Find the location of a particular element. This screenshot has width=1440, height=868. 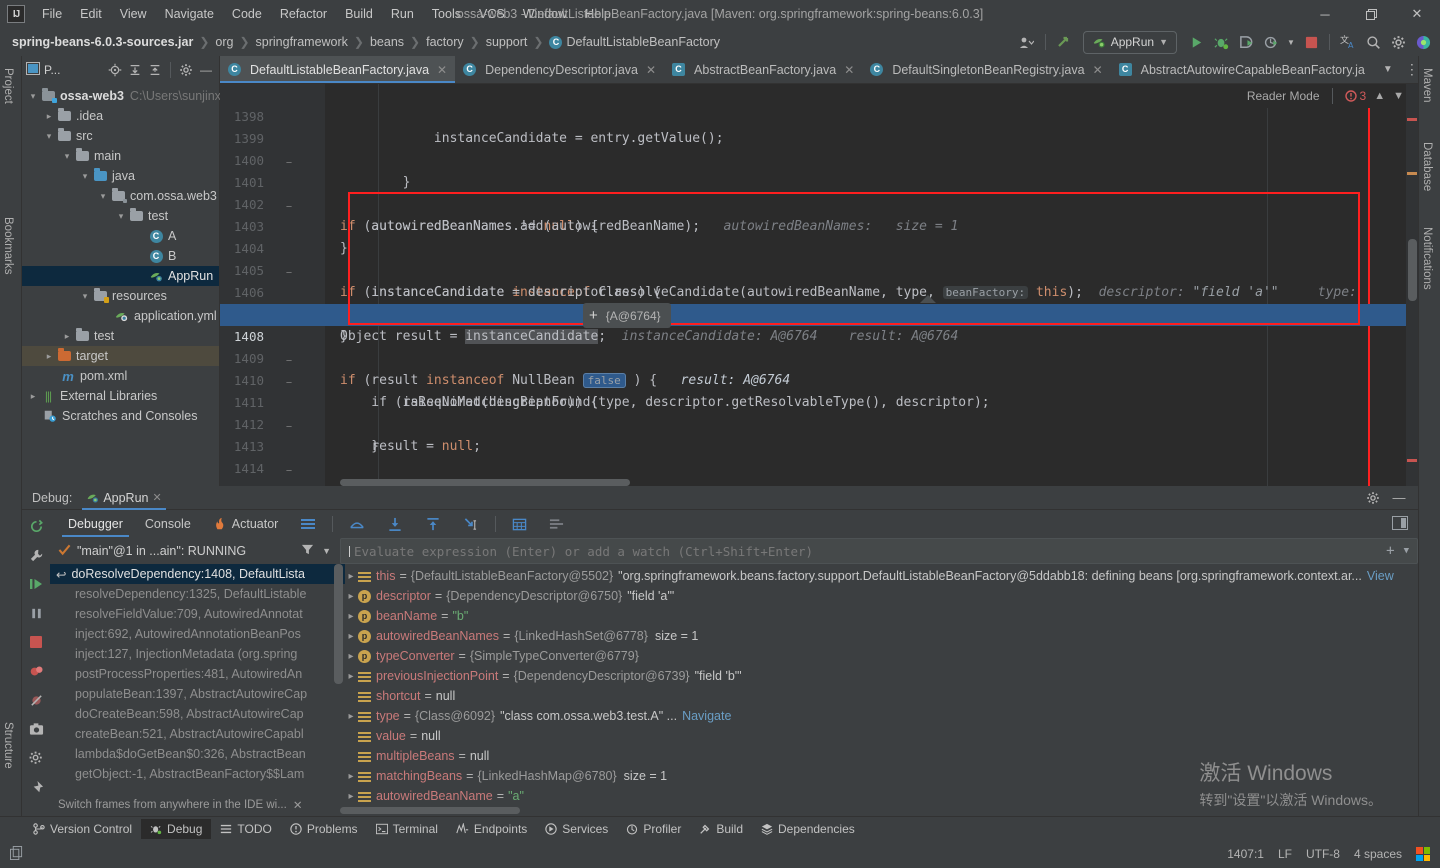

resume-program-icon is located at coordinates (36, 584).